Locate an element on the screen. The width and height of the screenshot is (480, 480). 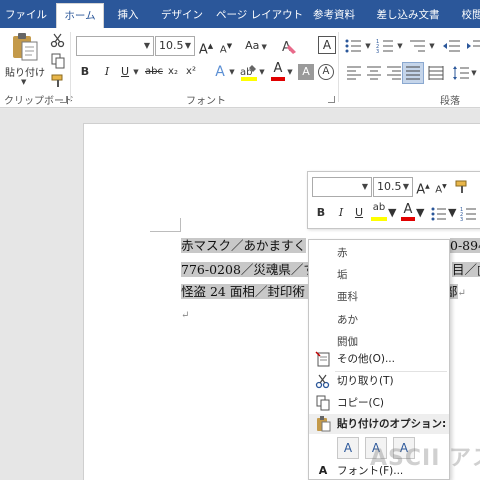
bold-button: B is located at coordinates (85, 72).